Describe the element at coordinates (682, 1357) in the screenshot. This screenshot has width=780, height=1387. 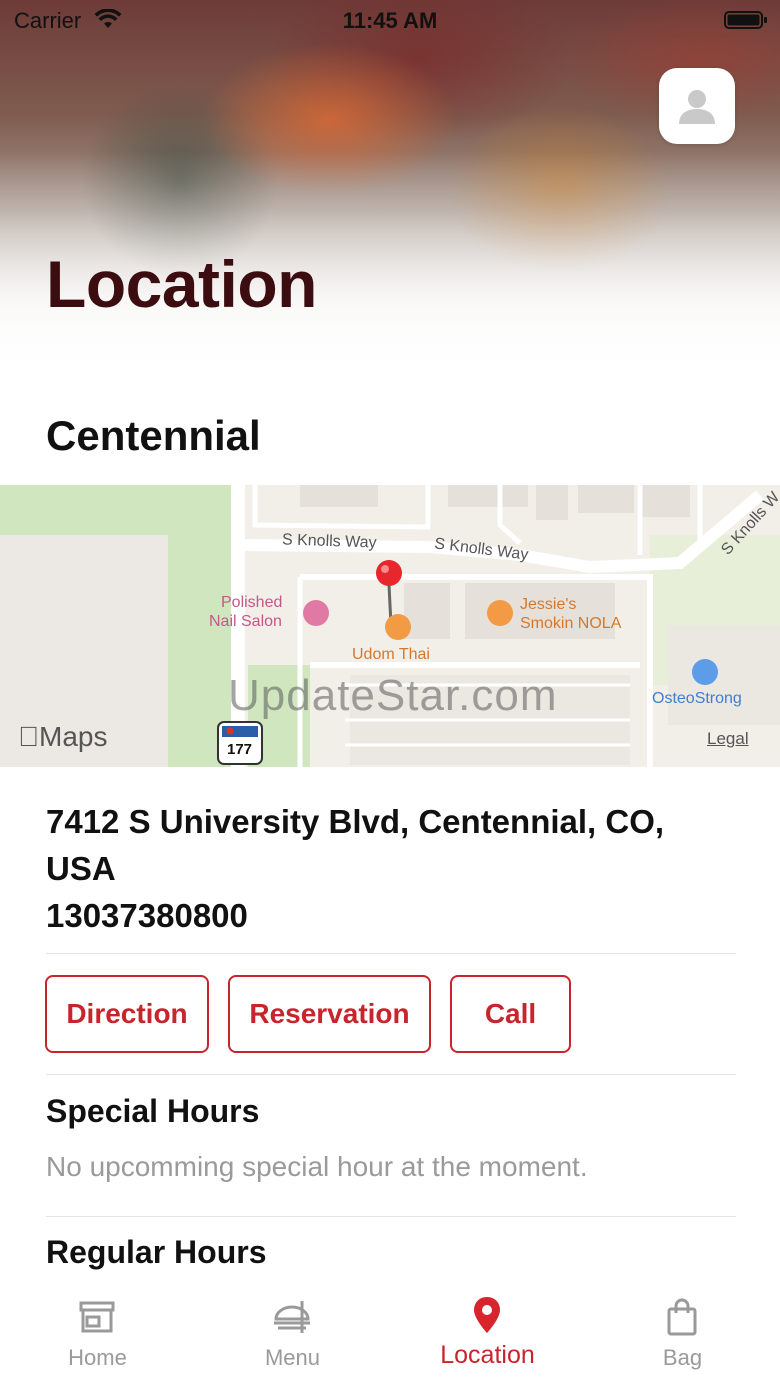
I see `tab-bag-label: Bag` at that location.